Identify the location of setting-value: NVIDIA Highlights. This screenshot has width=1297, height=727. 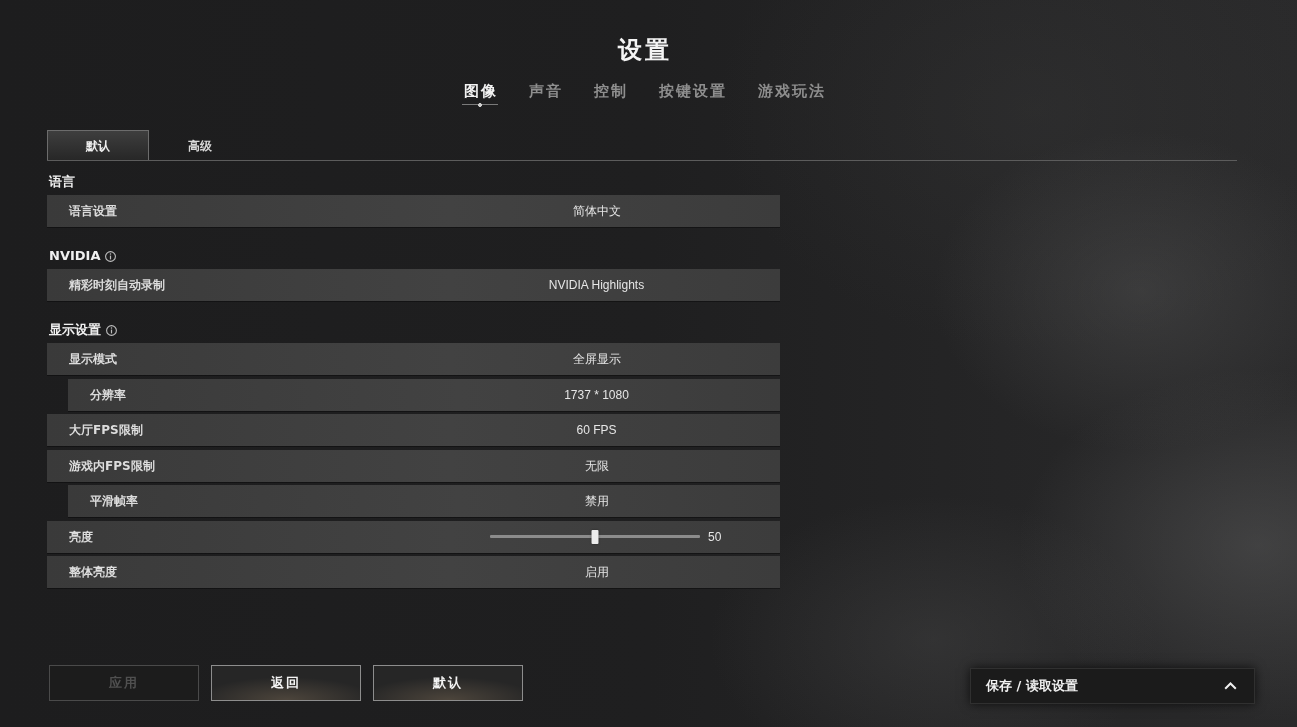
(596, 285).